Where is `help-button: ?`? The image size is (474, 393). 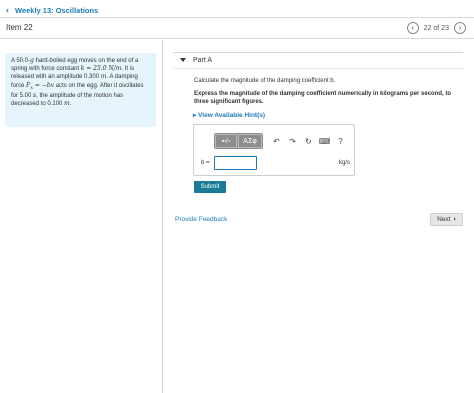
help-button: ? is located at coordinates (340, 141).